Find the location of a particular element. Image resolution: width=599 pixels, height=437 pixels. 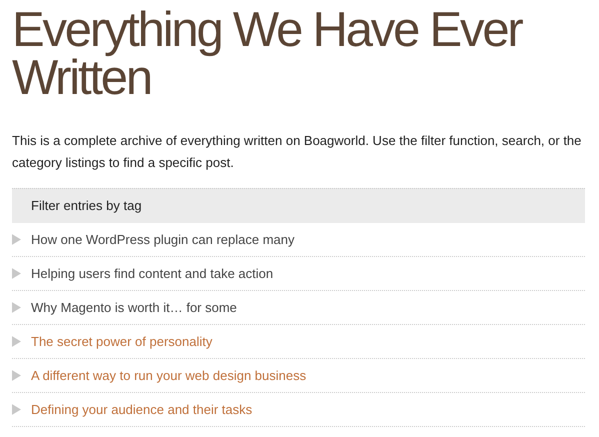

intro-paragraph: This is a complete archive of everything written on Boagworld. Use the filter function, search, or the category listings to find a specific post. is located at coordinates (297, 152).